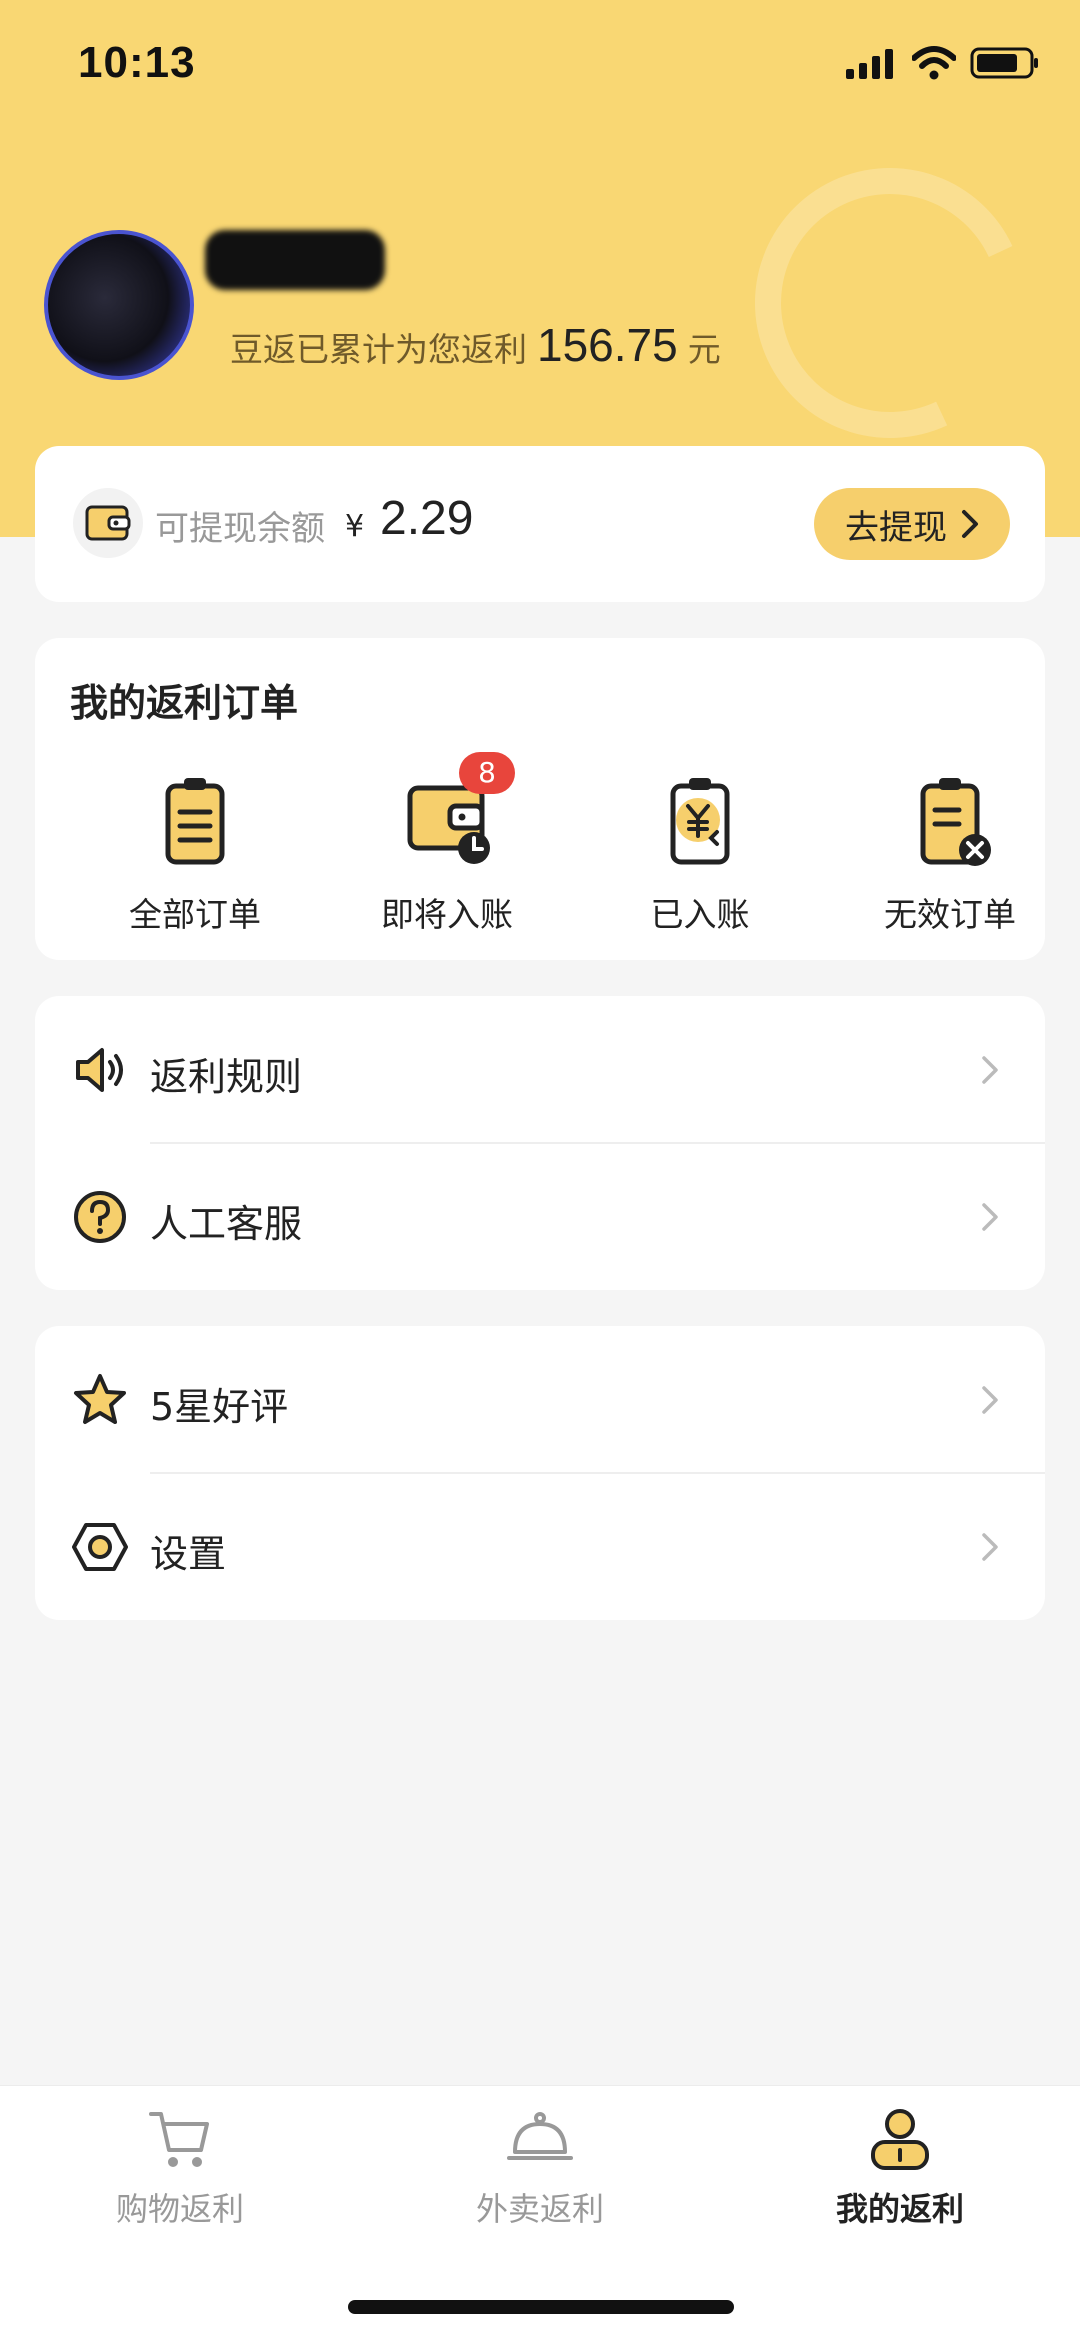 Image resolution: width=1080 pixels, height=2339 pixels. What do you see at coordinates (184, 703) in the screenshot?
I see `orders-title: 我的返利订单` at bounding box center [184, 703].